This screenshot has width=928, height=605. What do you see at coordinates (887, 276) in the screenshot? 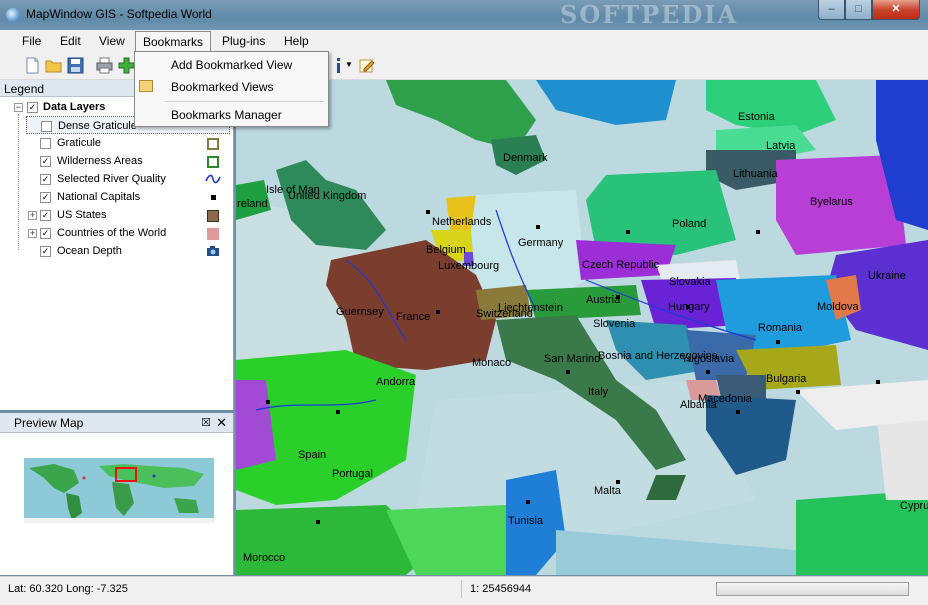
I see `map-label: Ukraine` at bounding box center [887, 276].